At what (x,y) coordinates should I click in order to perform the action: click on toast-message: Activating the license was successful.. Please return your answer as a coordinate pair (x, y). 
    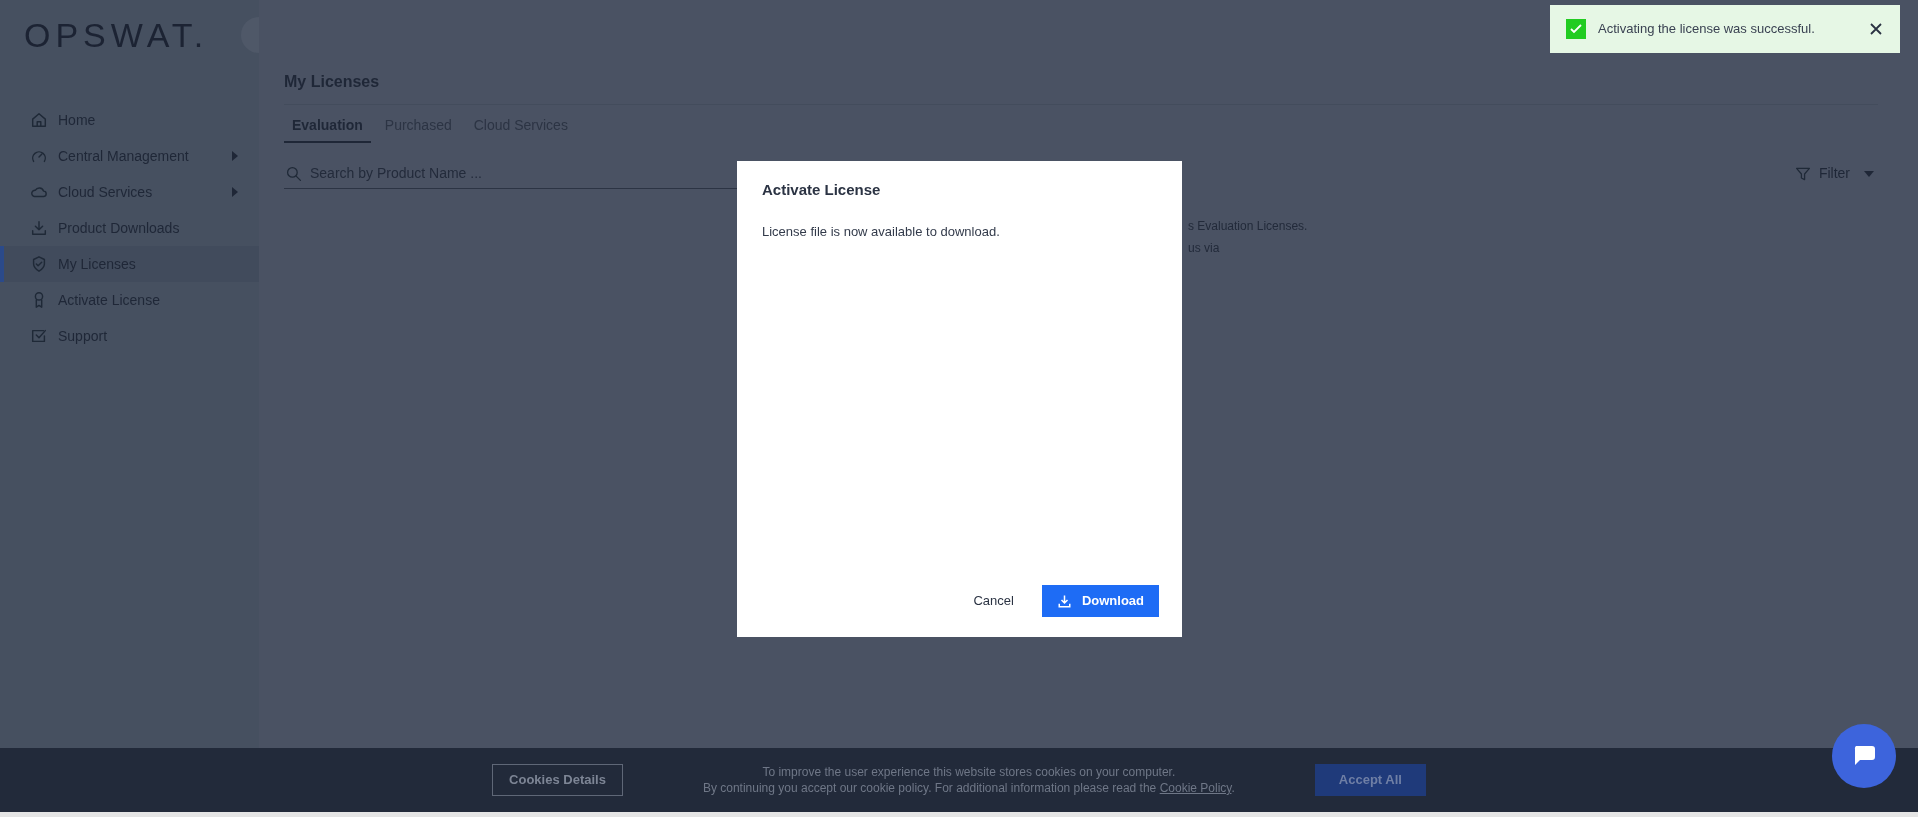
    Looking at the image, I should click on (1707, 29).